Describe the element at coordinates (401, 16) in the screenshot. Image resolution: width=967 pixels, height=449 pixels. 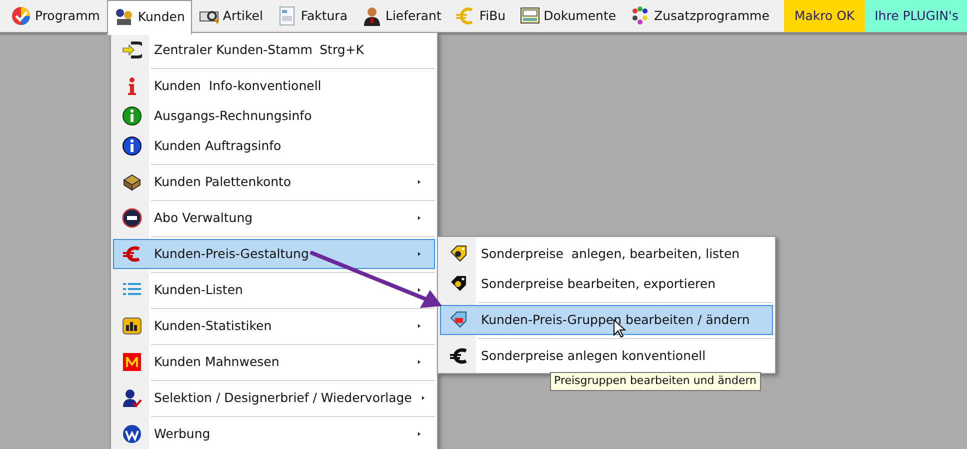
I see `menu-tab: Lieferant` at that location.